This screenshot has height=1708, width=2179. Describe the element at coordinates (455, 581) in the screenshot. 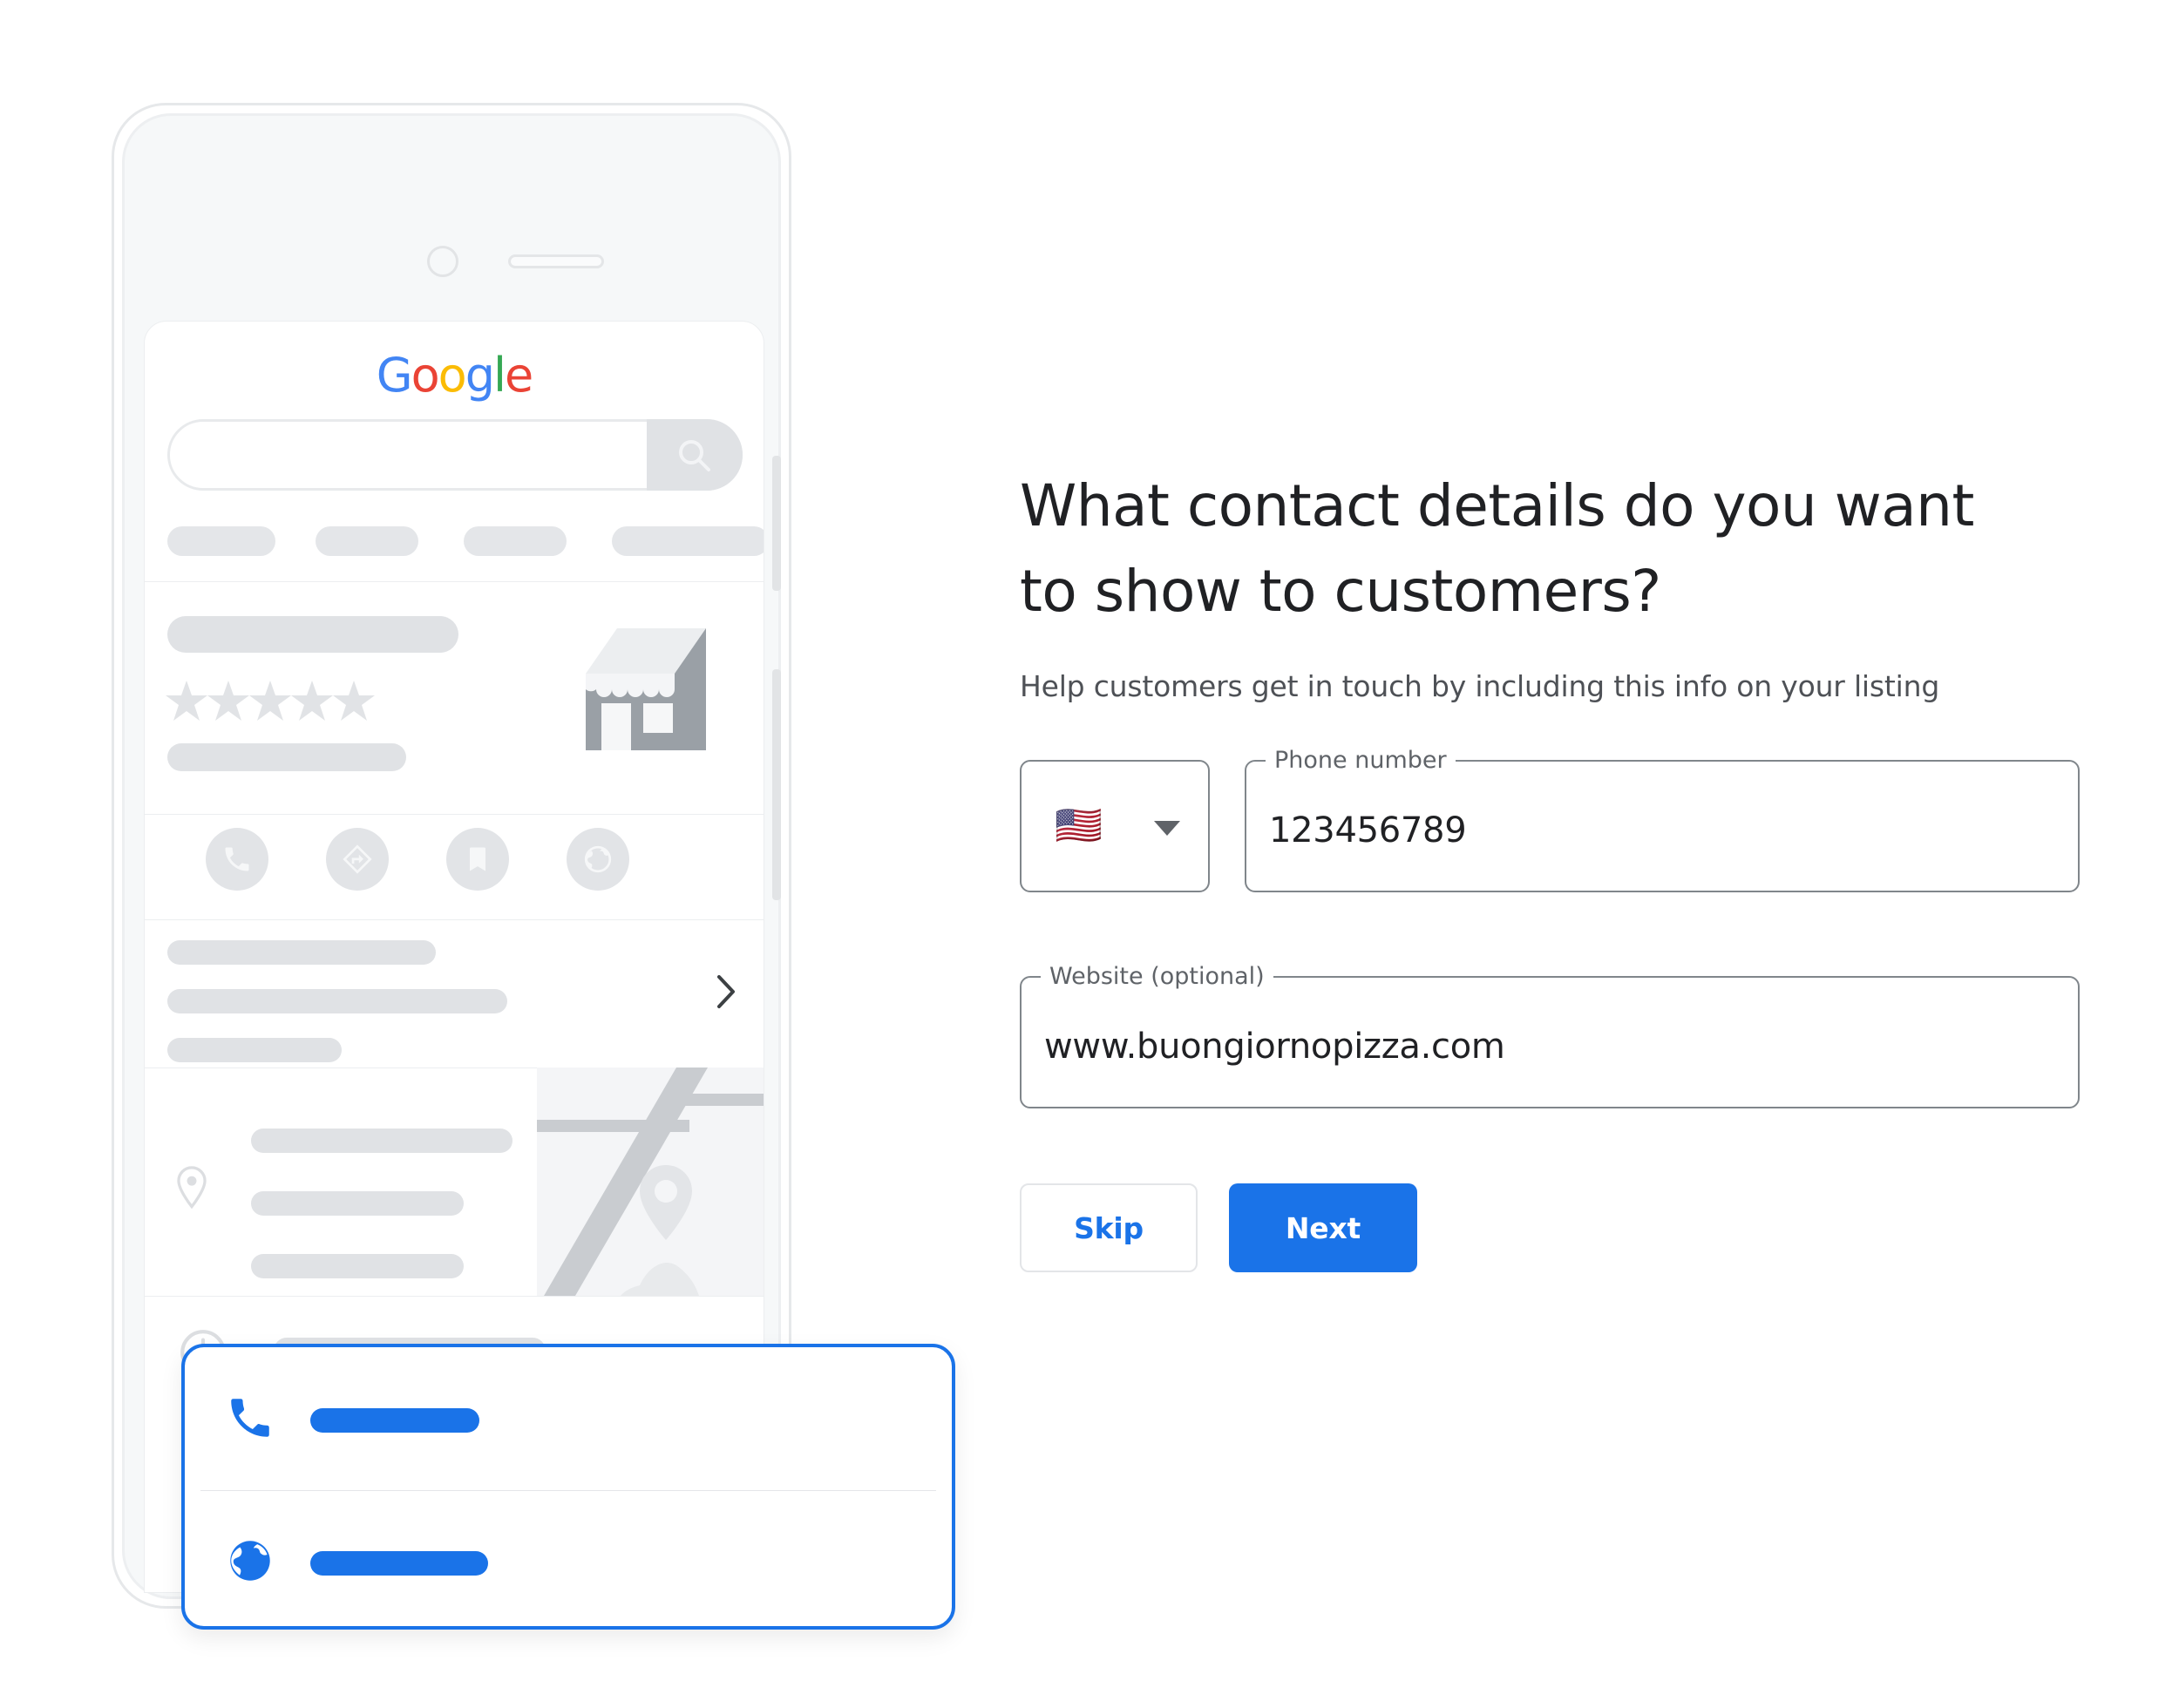

I see `divider` at that location.